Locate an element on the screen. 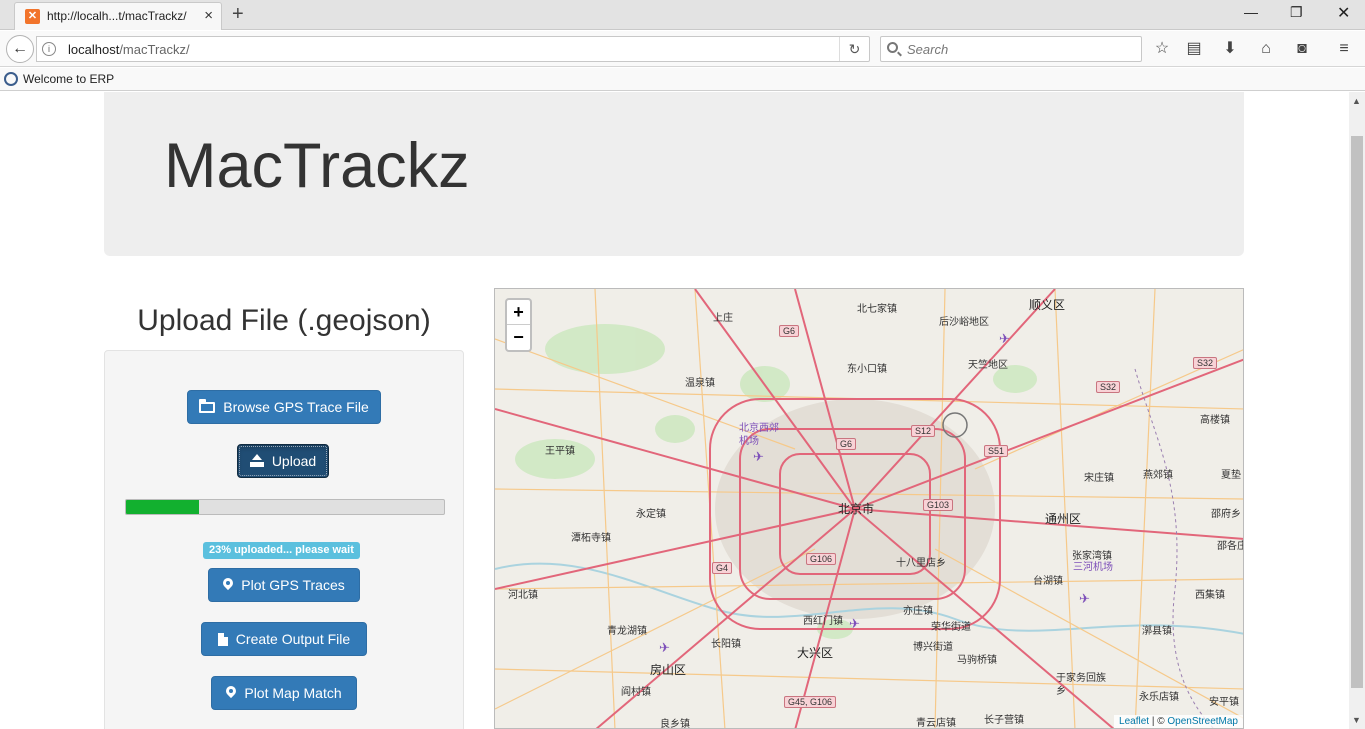 This screenshot has height=729, width=1365. map-label: 青云店镇 is located at coordinates (936, 723).